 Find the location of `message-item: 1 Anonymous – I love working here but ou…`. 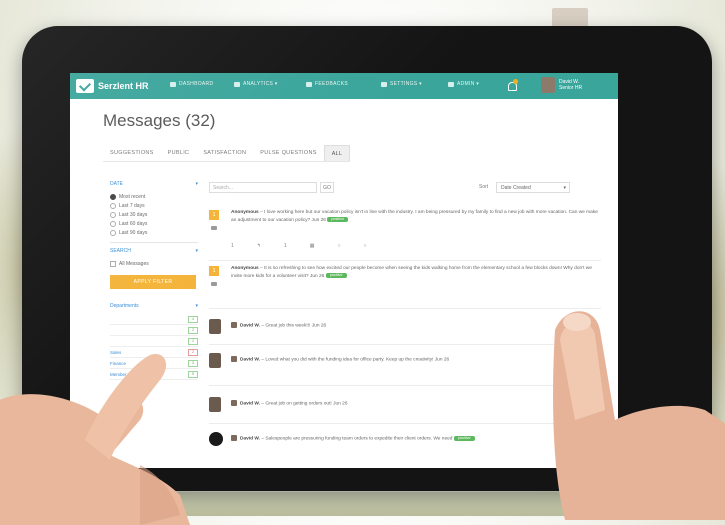

message-item: 1 Anonymous – I love working here but ou… is located at coordinates (405, 233).